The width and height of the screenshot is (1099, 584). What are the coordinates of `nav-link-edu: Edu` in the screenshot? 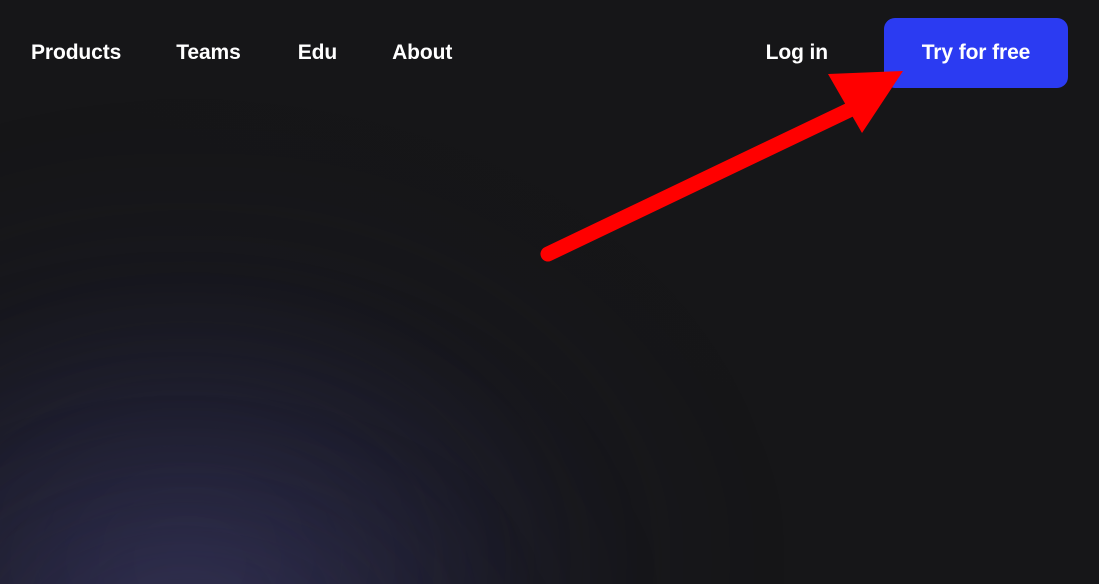 It's located at (317, 53).